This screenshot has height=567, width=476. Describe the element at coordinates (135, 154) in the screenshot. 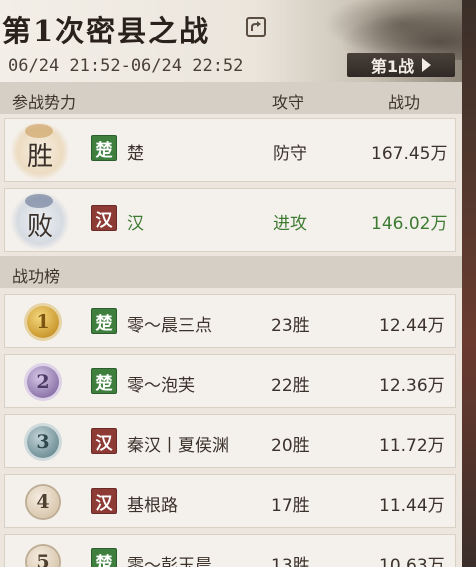

I see `faction-name: 楚` at that location.